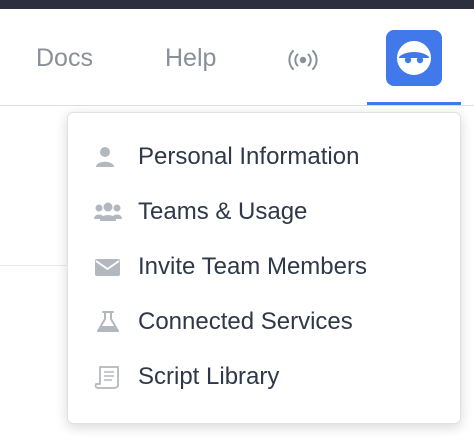  I want to click on team-icon, so click(108, 212).